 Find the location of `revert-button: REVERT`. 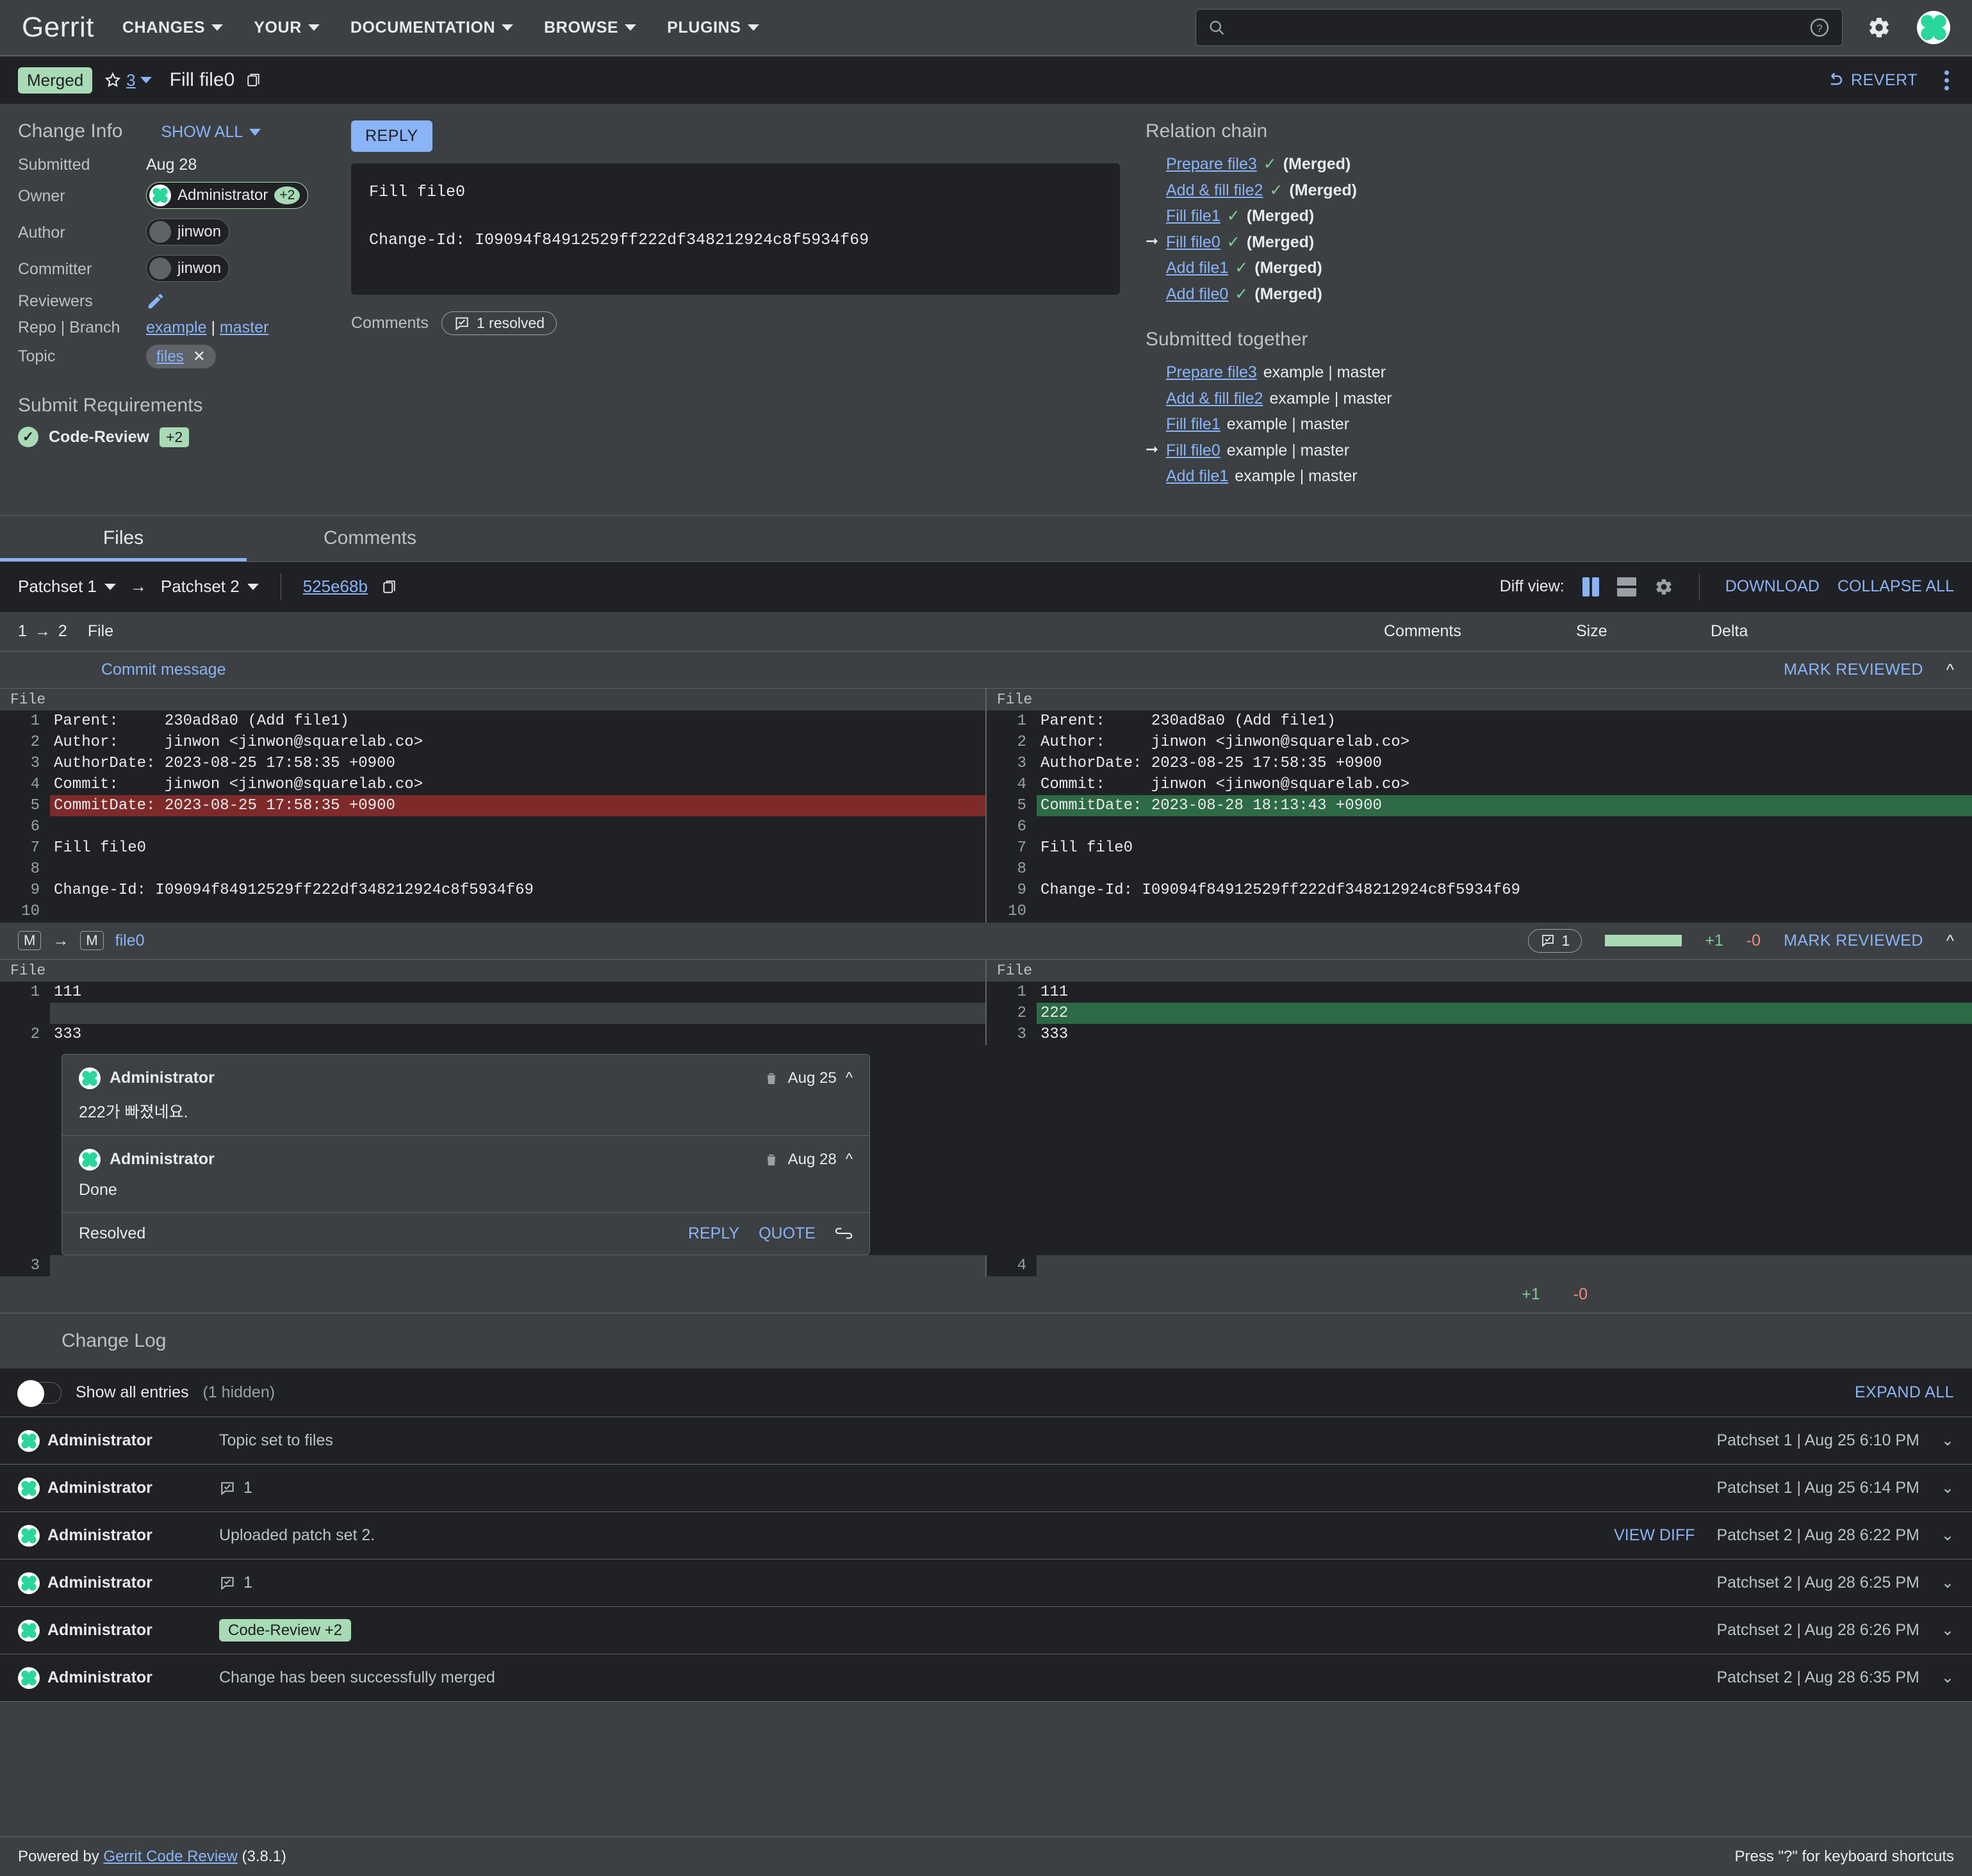

revert-button: REVERT is located at coordinates (1871, 80).